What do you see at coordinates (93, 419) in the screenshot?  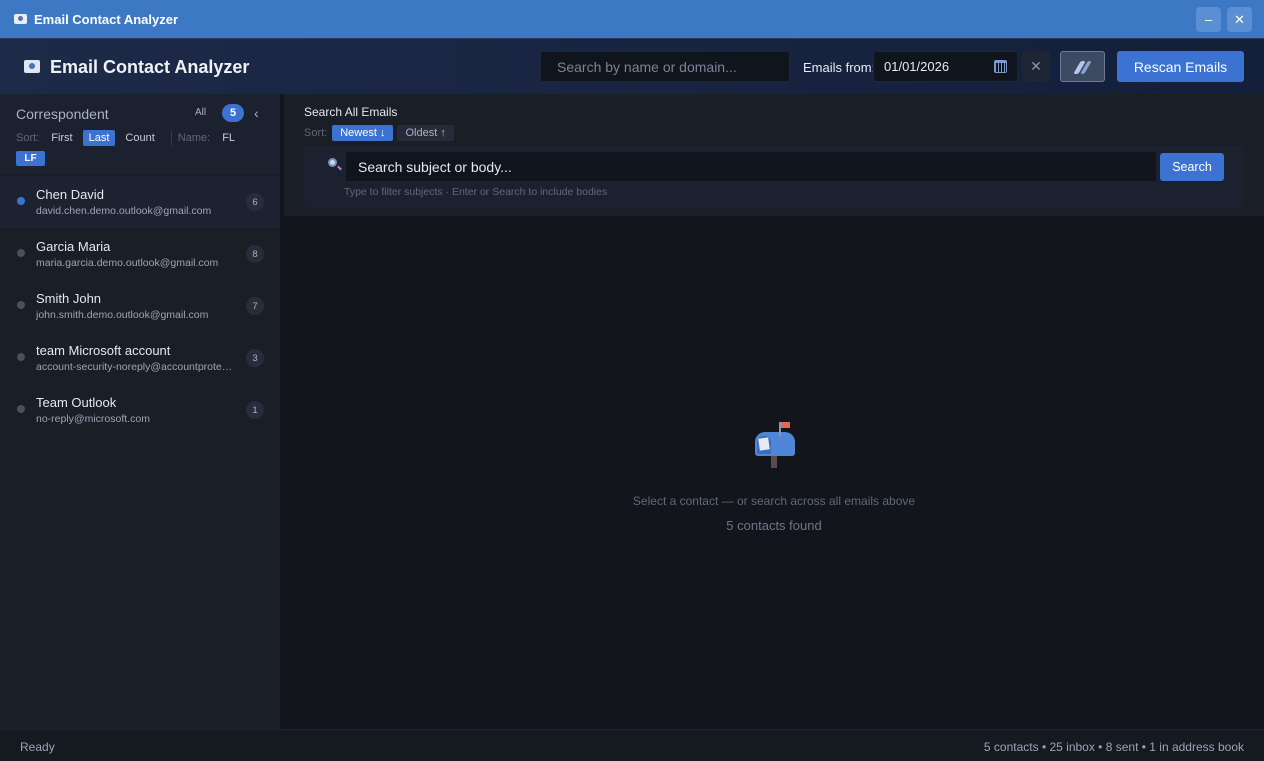 I see `contact-email: no-reply@microsoft.com` at bounding box center [93, 419].